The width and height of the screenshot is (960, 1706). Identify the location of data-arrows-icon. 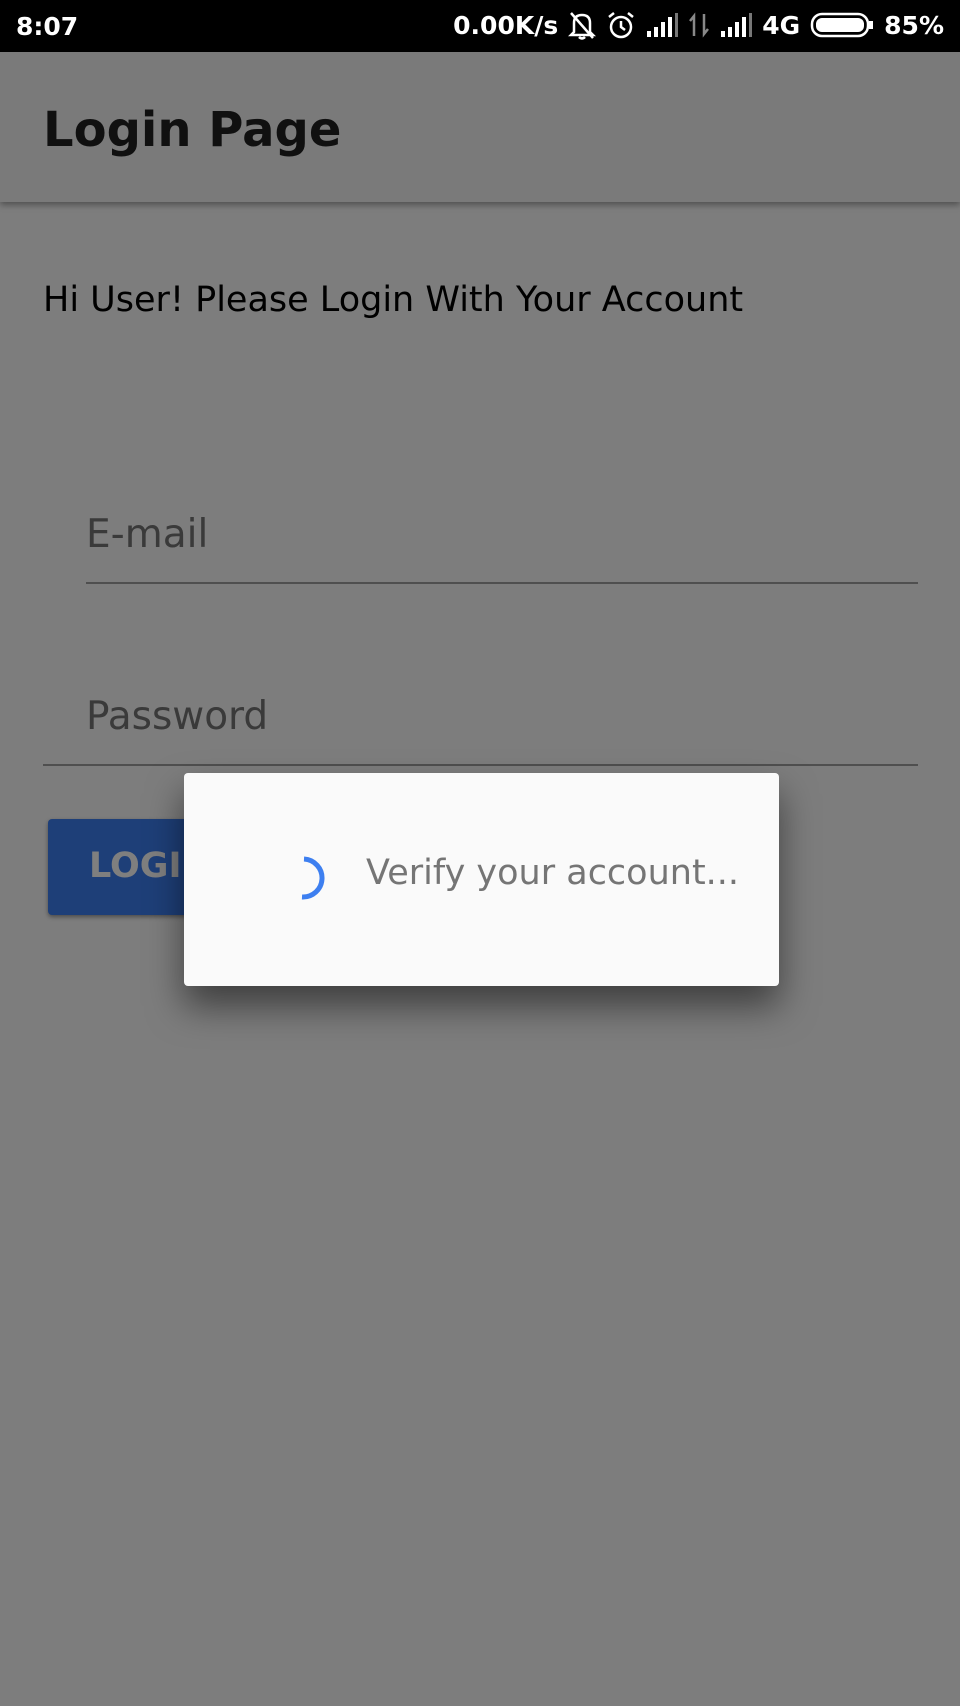
(699, 25).